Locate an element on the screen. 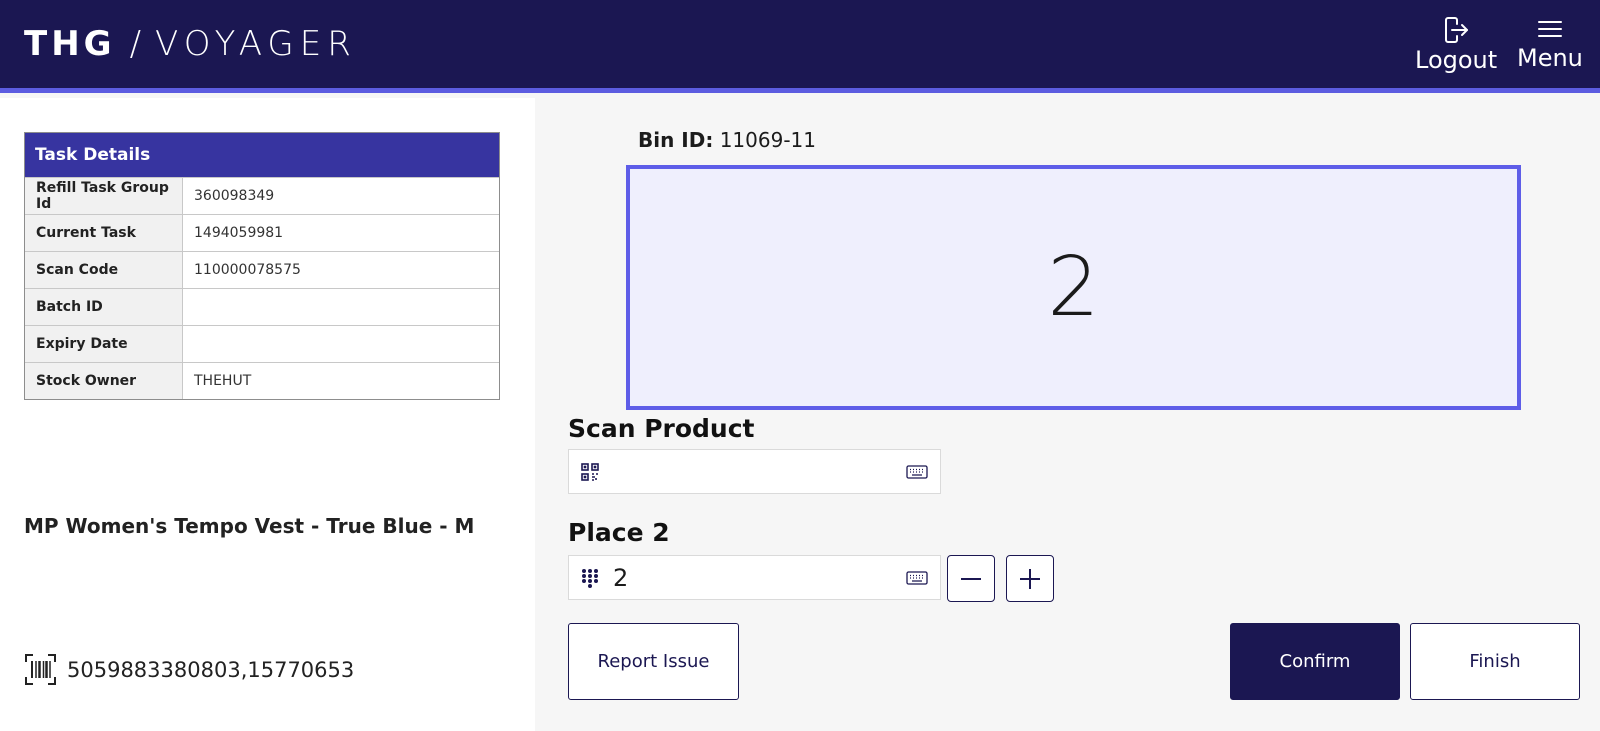 This screenshot has height=731, width=1600. keypad-icon is located at coordinates (590, 578).